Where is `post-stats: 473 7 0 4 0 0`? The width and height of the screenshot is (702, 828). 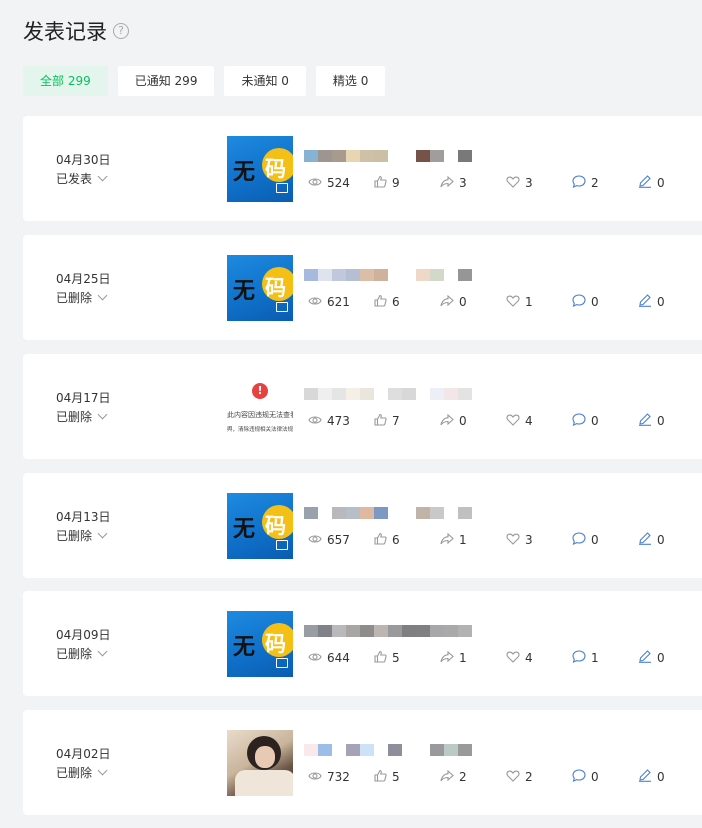 post-stats: 473 7 0 4 0 0 is located at coordinates (505, 421).